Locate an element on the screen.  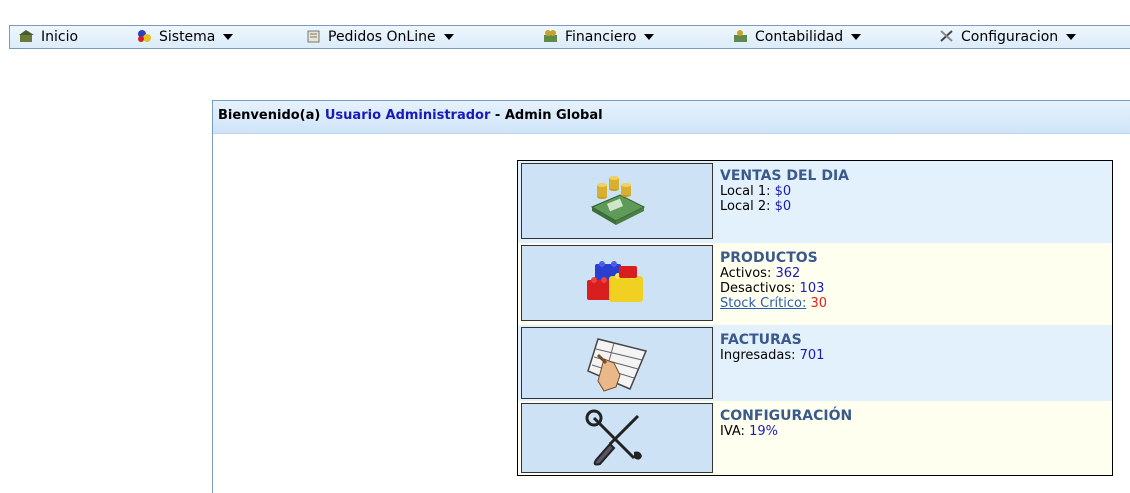
menu-sistema: Sistema is located at coordinates (184, 37).